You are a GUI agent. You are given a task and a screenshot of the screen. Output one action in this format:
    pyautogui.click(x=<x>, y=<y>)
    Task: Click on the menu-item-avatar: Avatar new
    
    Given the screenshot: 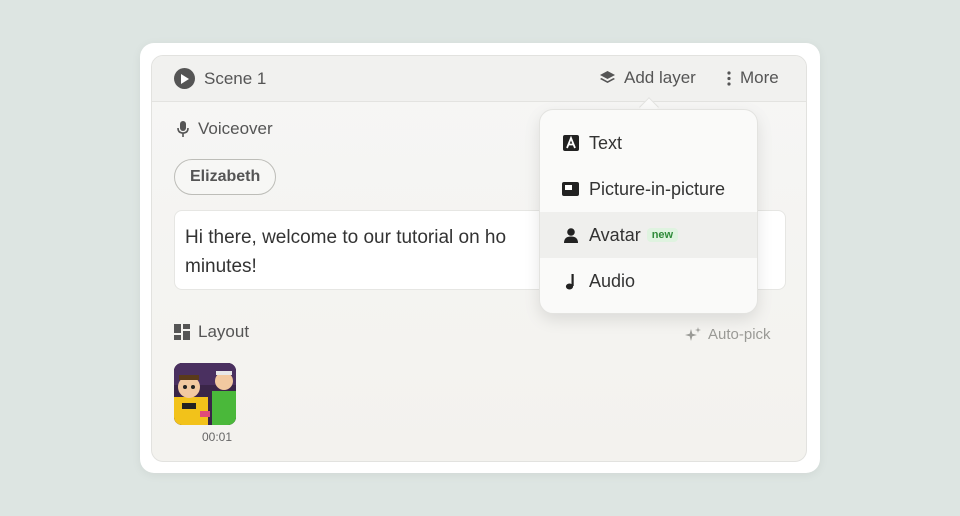 What is the action you would take?
    pyautogui.click(x=648, y=235)
    